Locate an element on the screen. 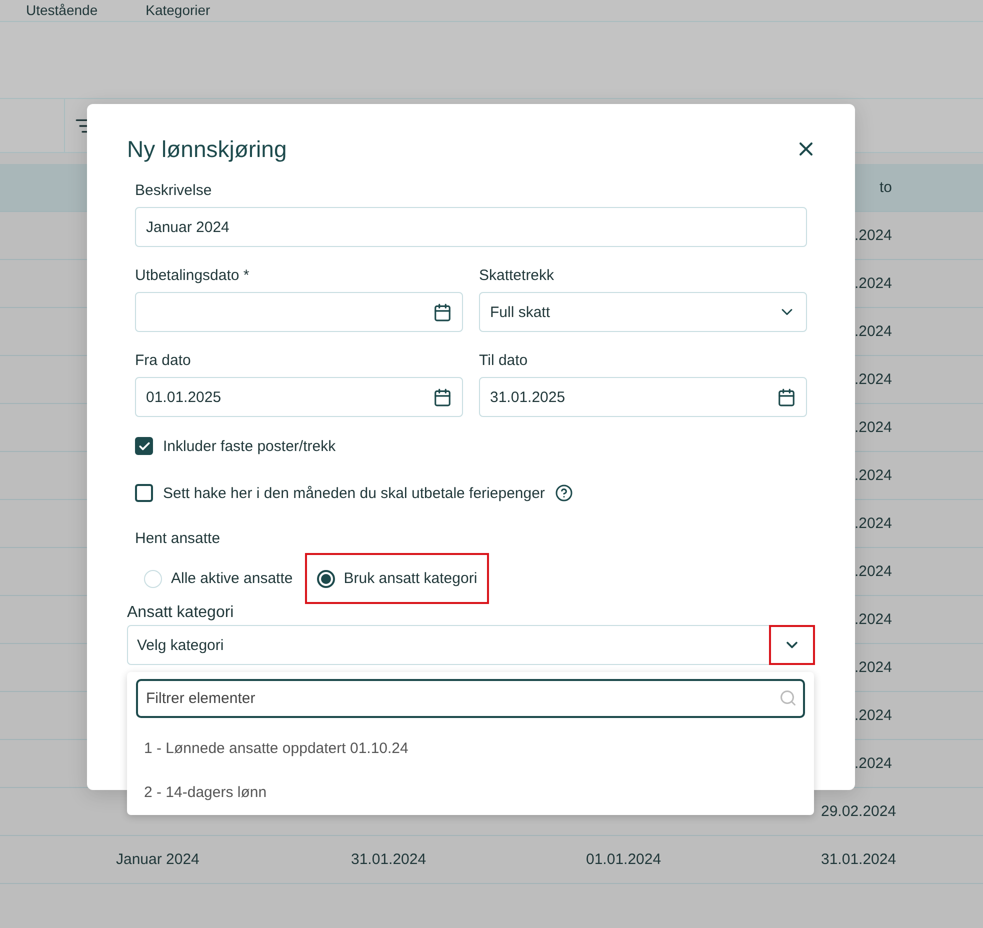 This screenshot has height=928, width=983. date-field: 31.01.2025 is located at coordinates (643, 397).